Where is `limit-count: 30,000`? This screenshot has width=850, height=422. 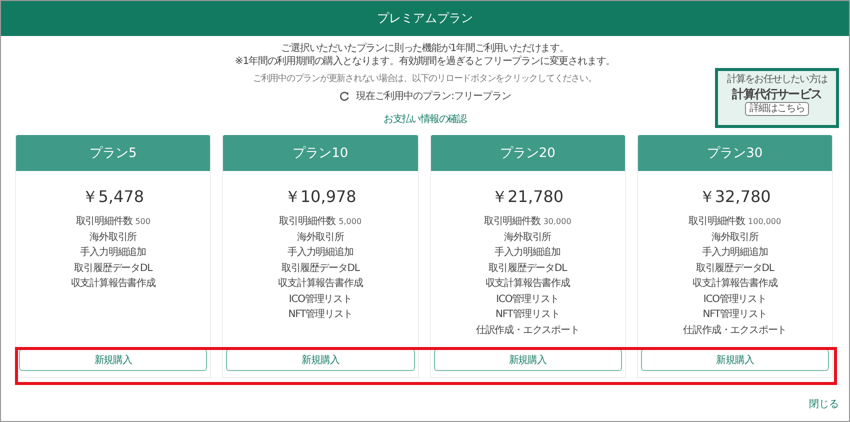
limit-count: 30,000 is located at coordinates (557, 222).